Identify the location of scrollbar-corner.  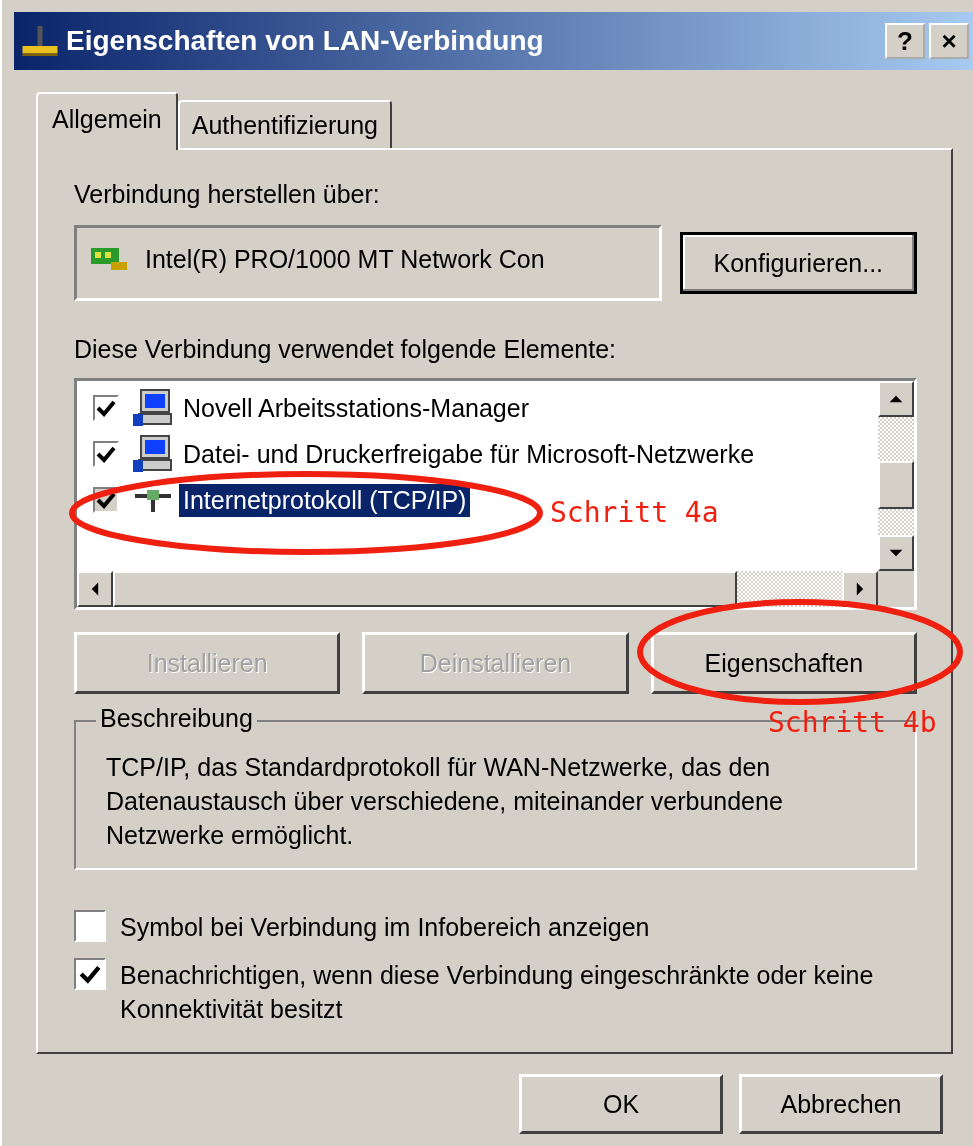
(896, 589).